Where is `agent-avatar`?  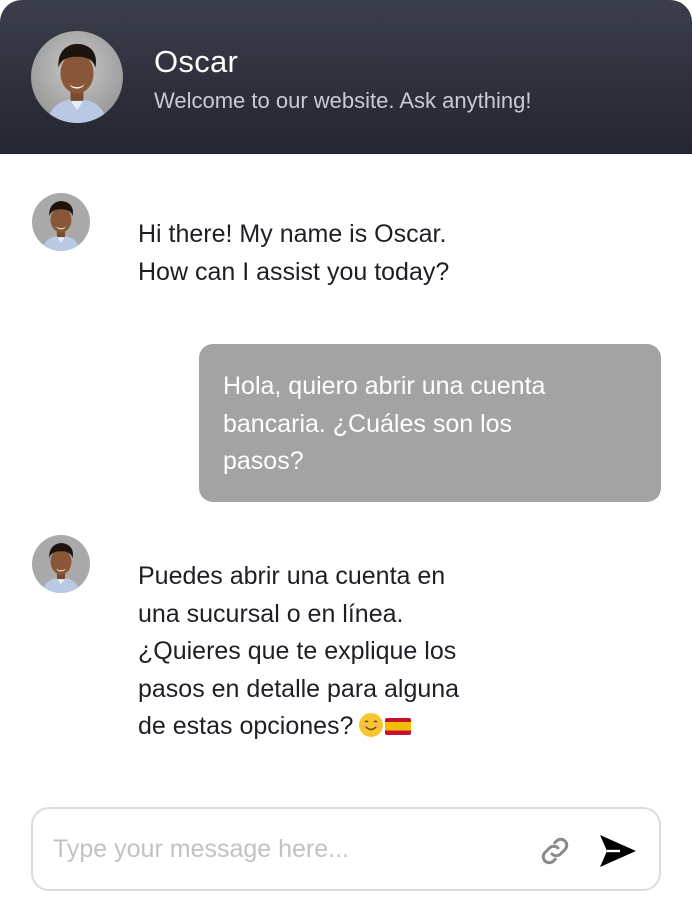 agent-avatar is located at coordinates (77, 77).